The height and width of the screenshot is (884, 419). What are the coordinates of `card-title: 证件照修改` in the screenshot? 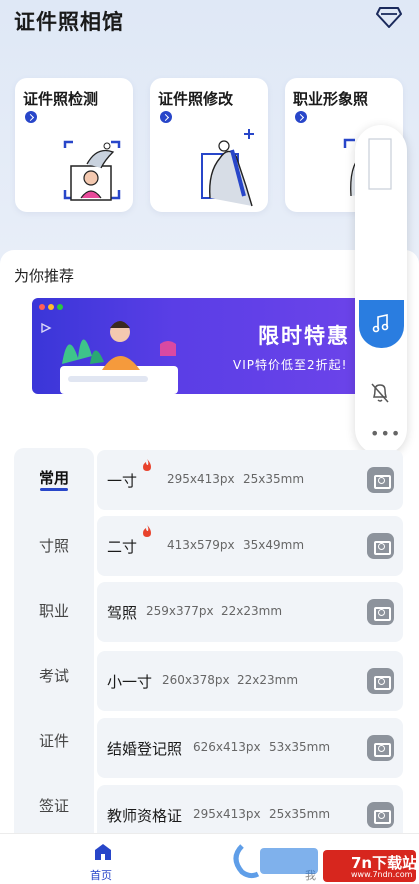 It's located at (196, 99).